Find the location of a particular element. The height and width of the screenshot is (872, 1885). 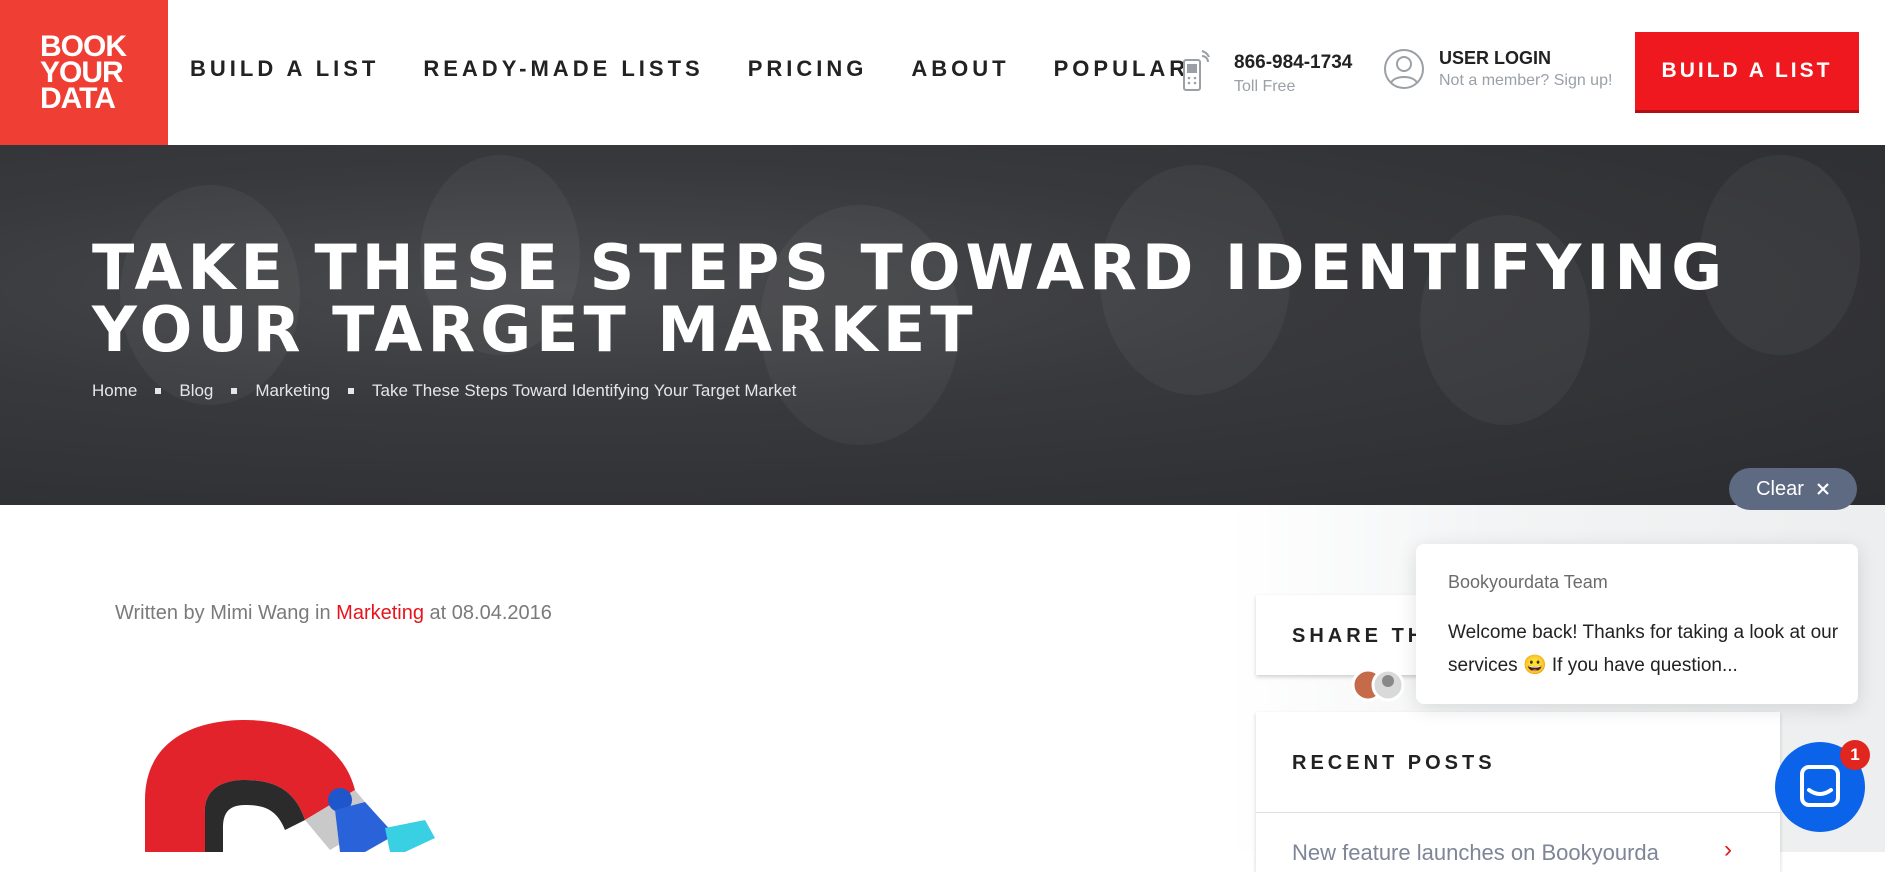

chevron-right-icon: › is located at coordinates (1728, 850).